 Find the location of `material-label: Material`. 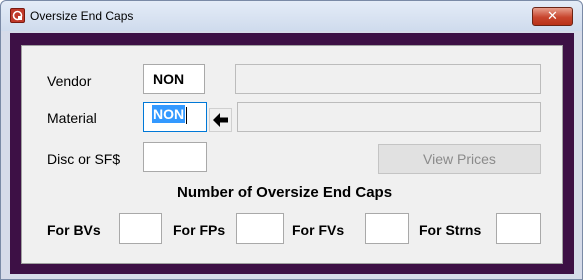

material-label: Material is located at coordinates (72, 118).